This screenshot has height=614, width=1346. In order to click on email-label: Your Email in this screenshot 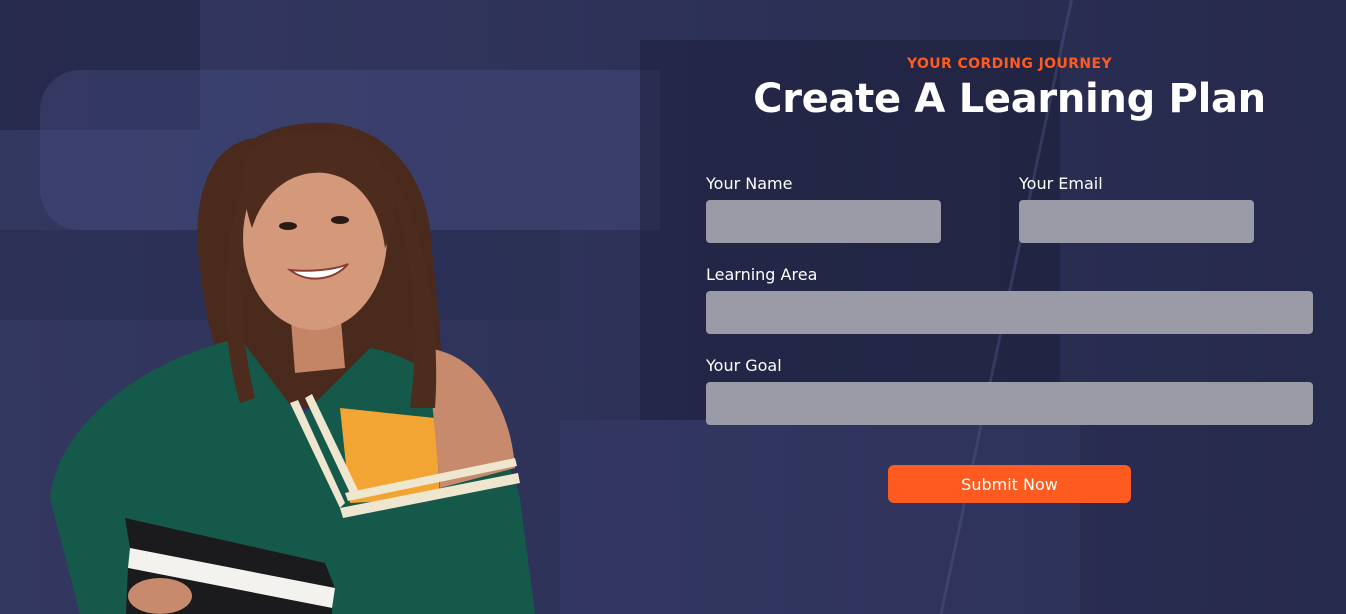, I will do `click(1061, 183)`.